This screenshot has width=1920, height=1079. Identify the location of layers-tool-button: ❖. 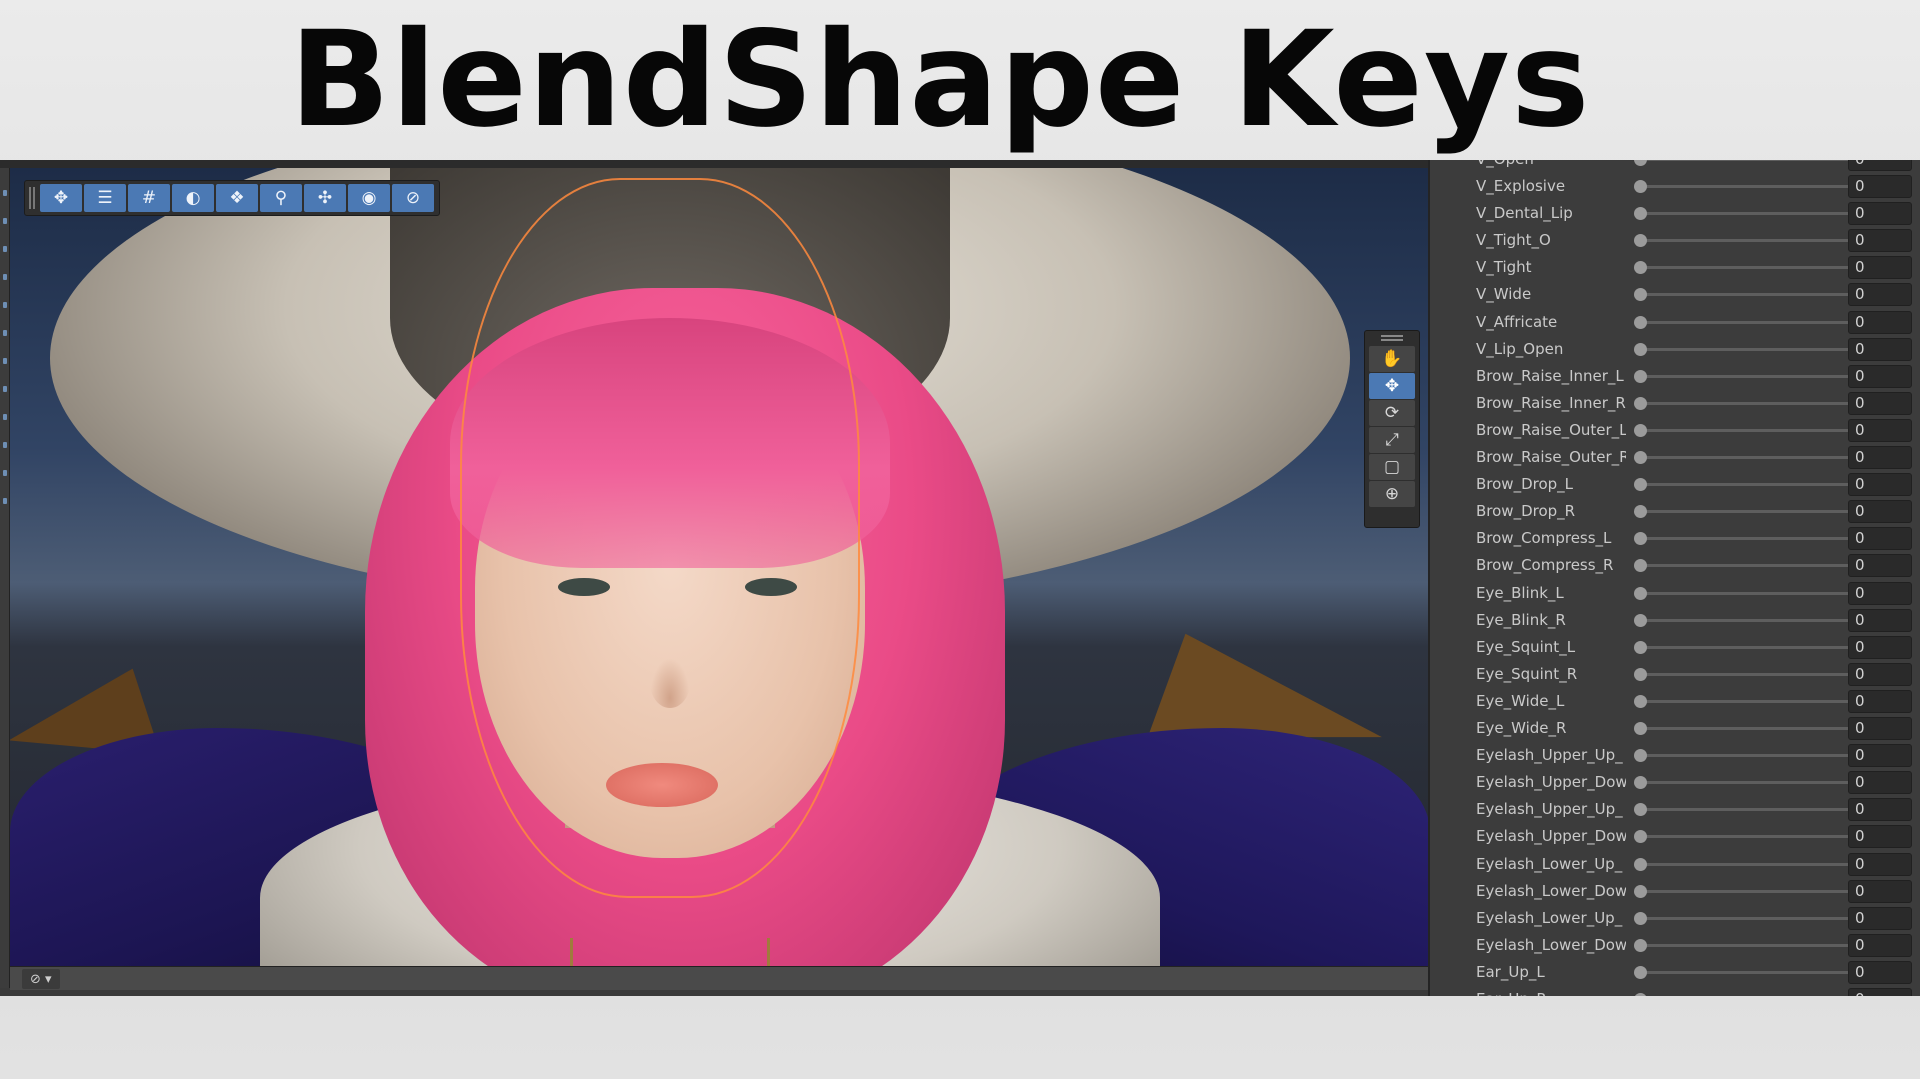
(237, 198).